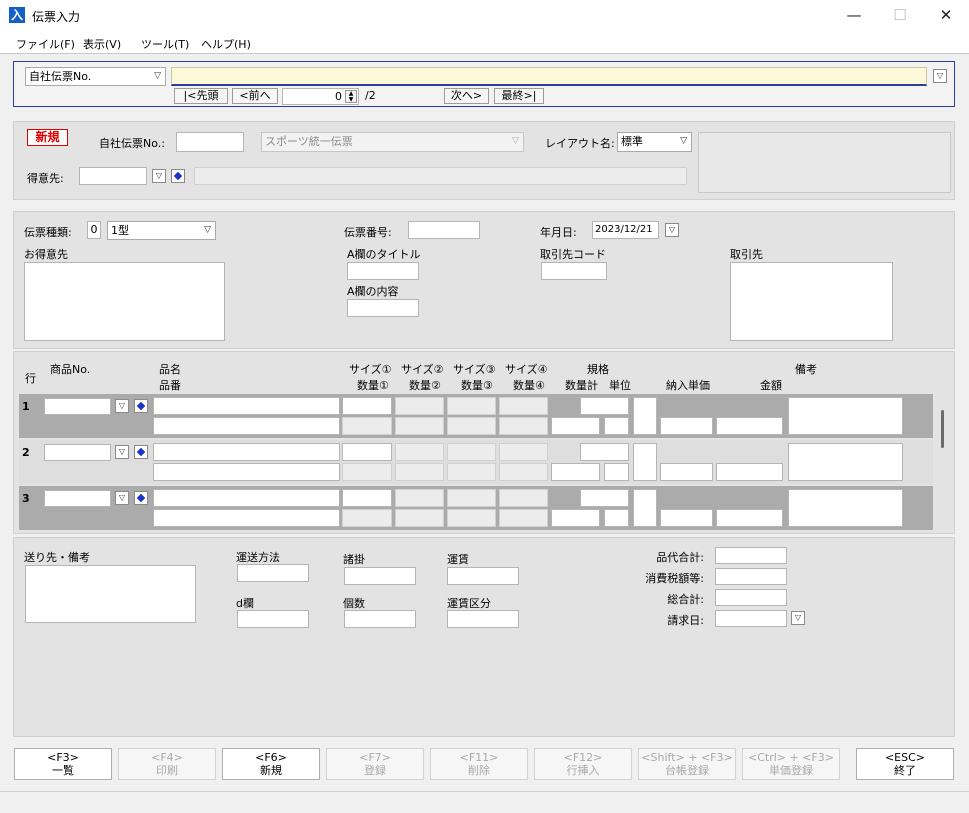  I want to click on page-number-input: 0 ▲ ▼, so click(320, 96).